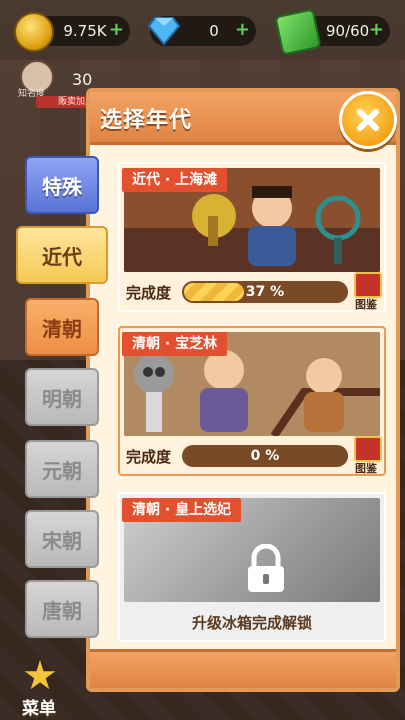  What do you see at coordinates (116, 30) in the screenshot?
I see `add-coins-button: +` at bounding box center [116, 30].